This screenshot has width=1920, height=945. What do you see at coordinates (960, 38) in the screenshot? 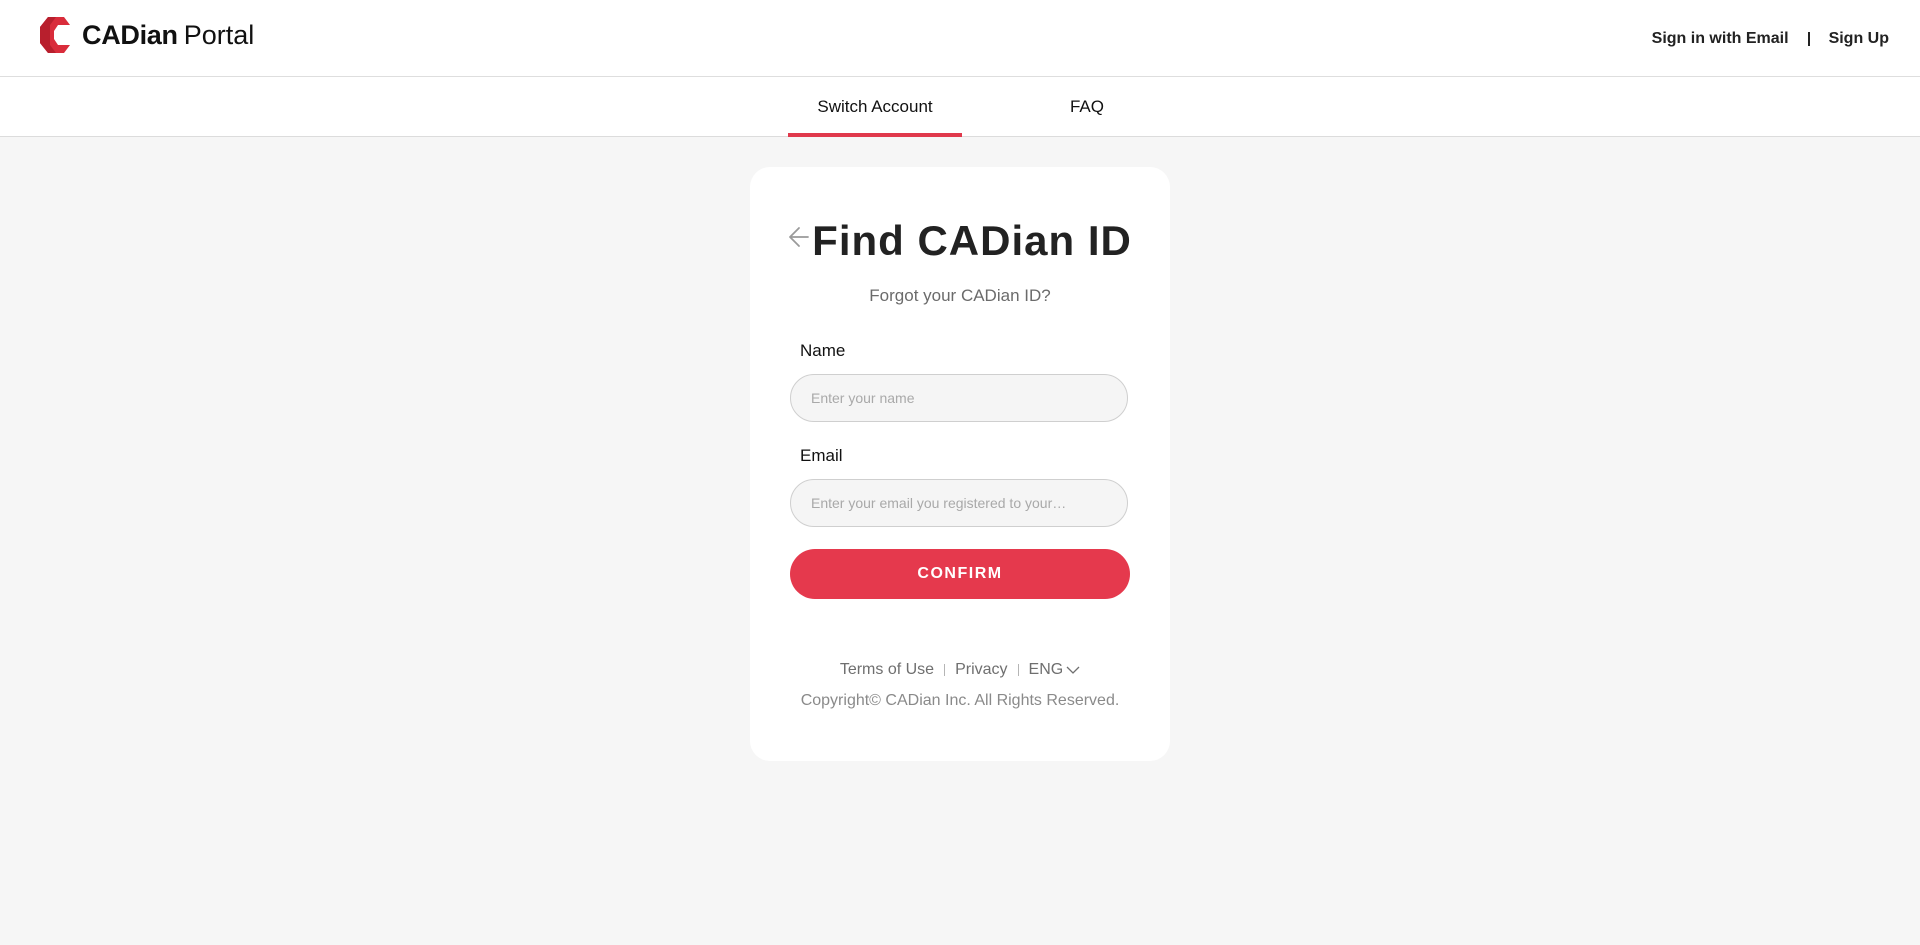
I see `top-header: CADian Portal Sign in with Email Sign Up` at bounding box center [960, 38].